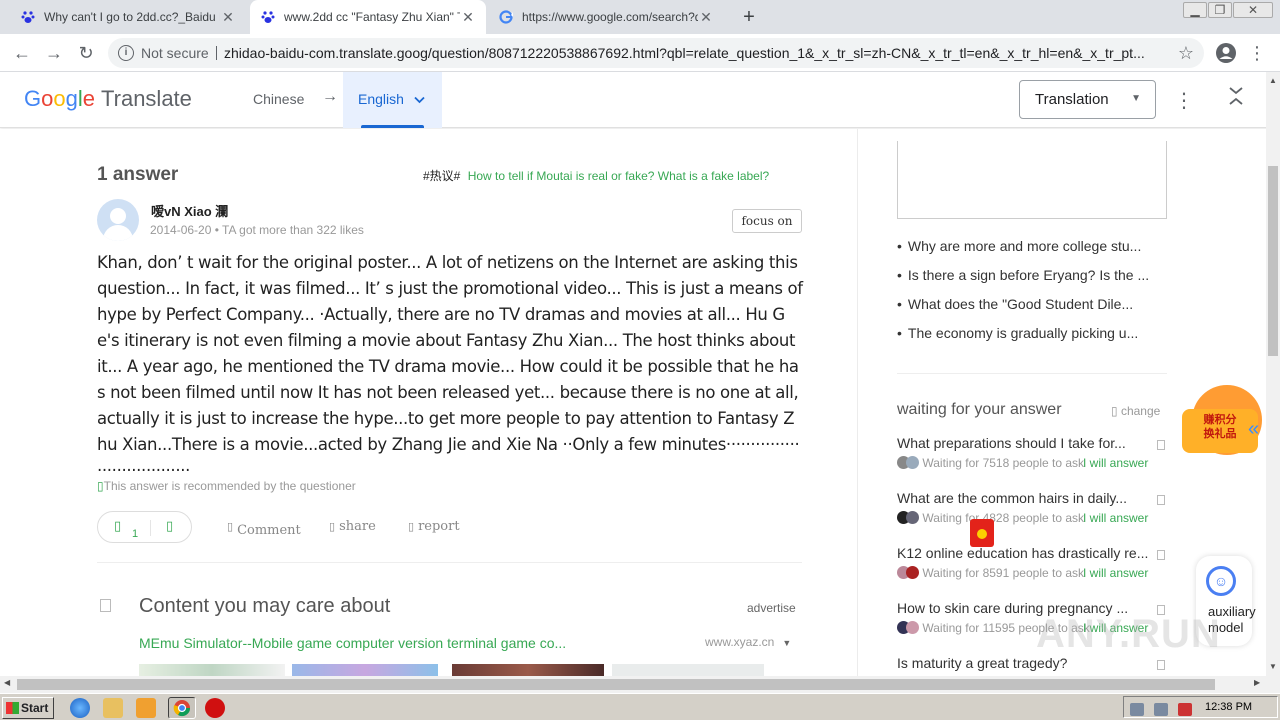 The image size is (1280, 720). Describe the element at coordinates (1219, 425) in the screenshot. I see `points-promo-widget: 赚积分 换礼品 «` at that location.